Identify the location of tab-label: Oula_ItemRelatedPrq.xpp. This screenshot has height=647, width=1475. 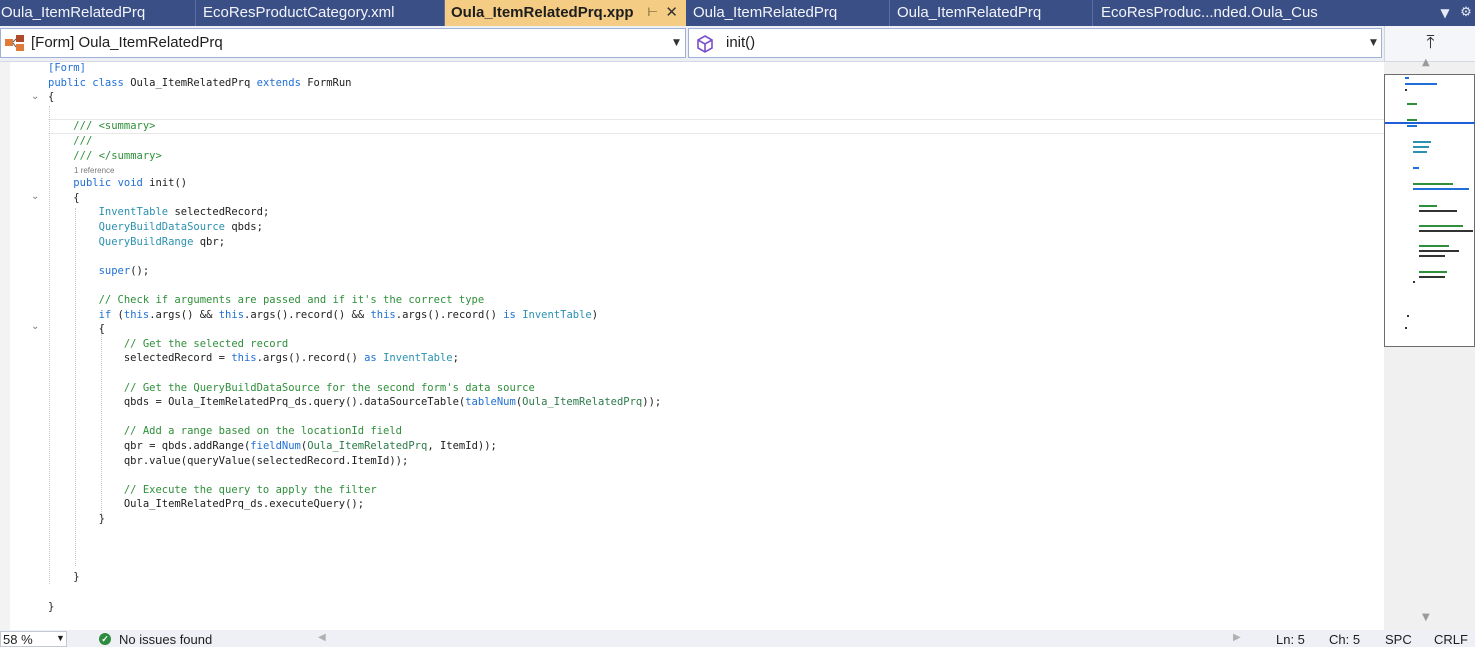
(542, 12).